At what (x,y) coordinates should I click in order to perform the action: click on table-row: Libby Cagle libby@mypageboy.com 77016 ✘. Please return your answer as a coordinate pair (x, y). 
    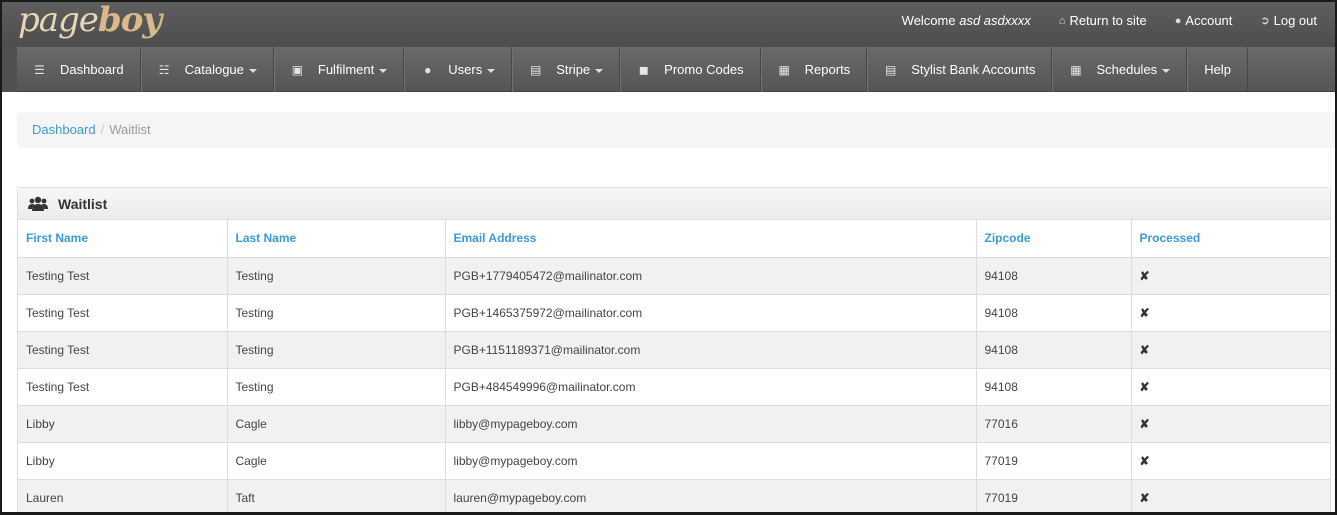
    Looking at the image, I should click on (674, 424).